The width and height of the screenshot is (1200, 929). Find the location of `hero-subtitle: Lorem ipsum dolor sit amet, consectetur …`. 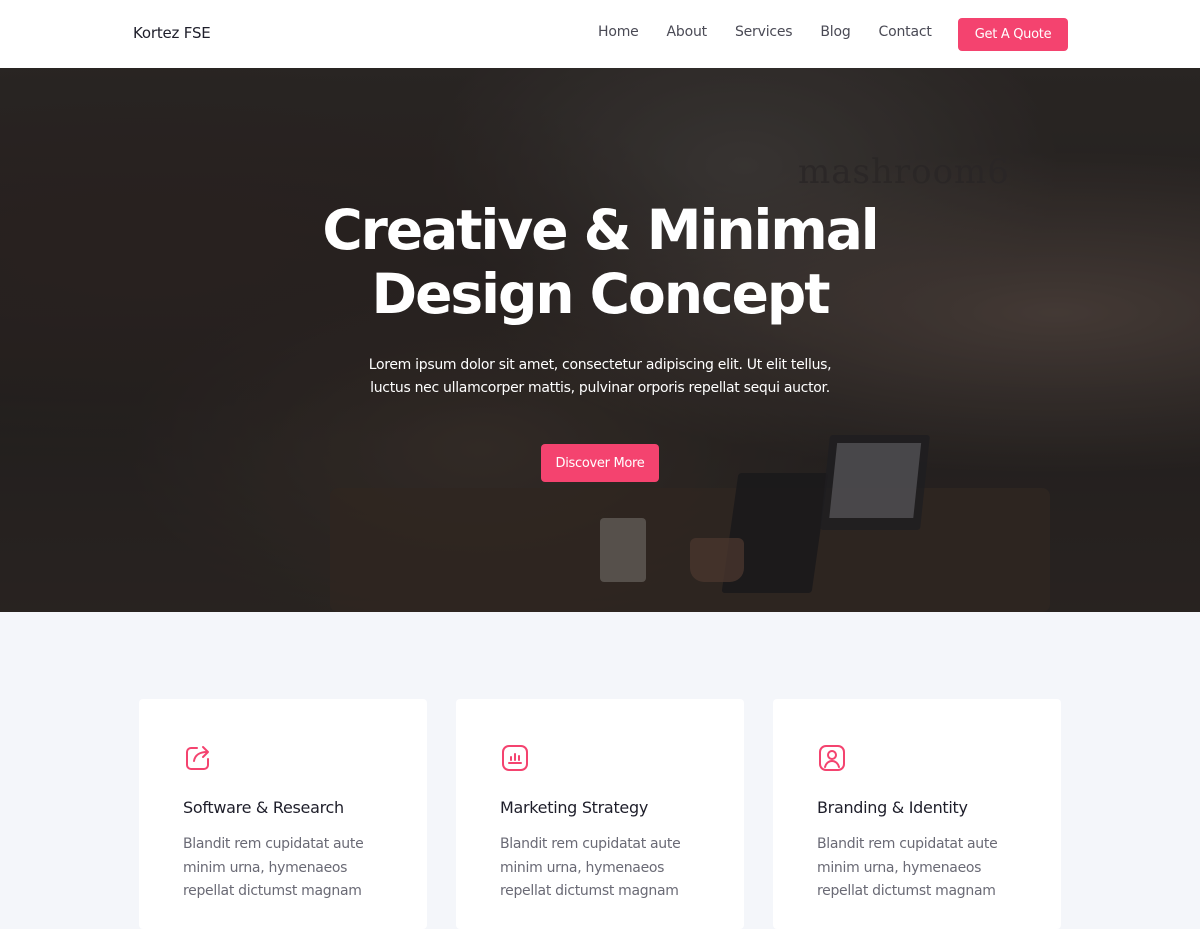

hero-subtitle: Lorem ipsum dolor sit amet, consectetur … is located at coordinates (600, 376).